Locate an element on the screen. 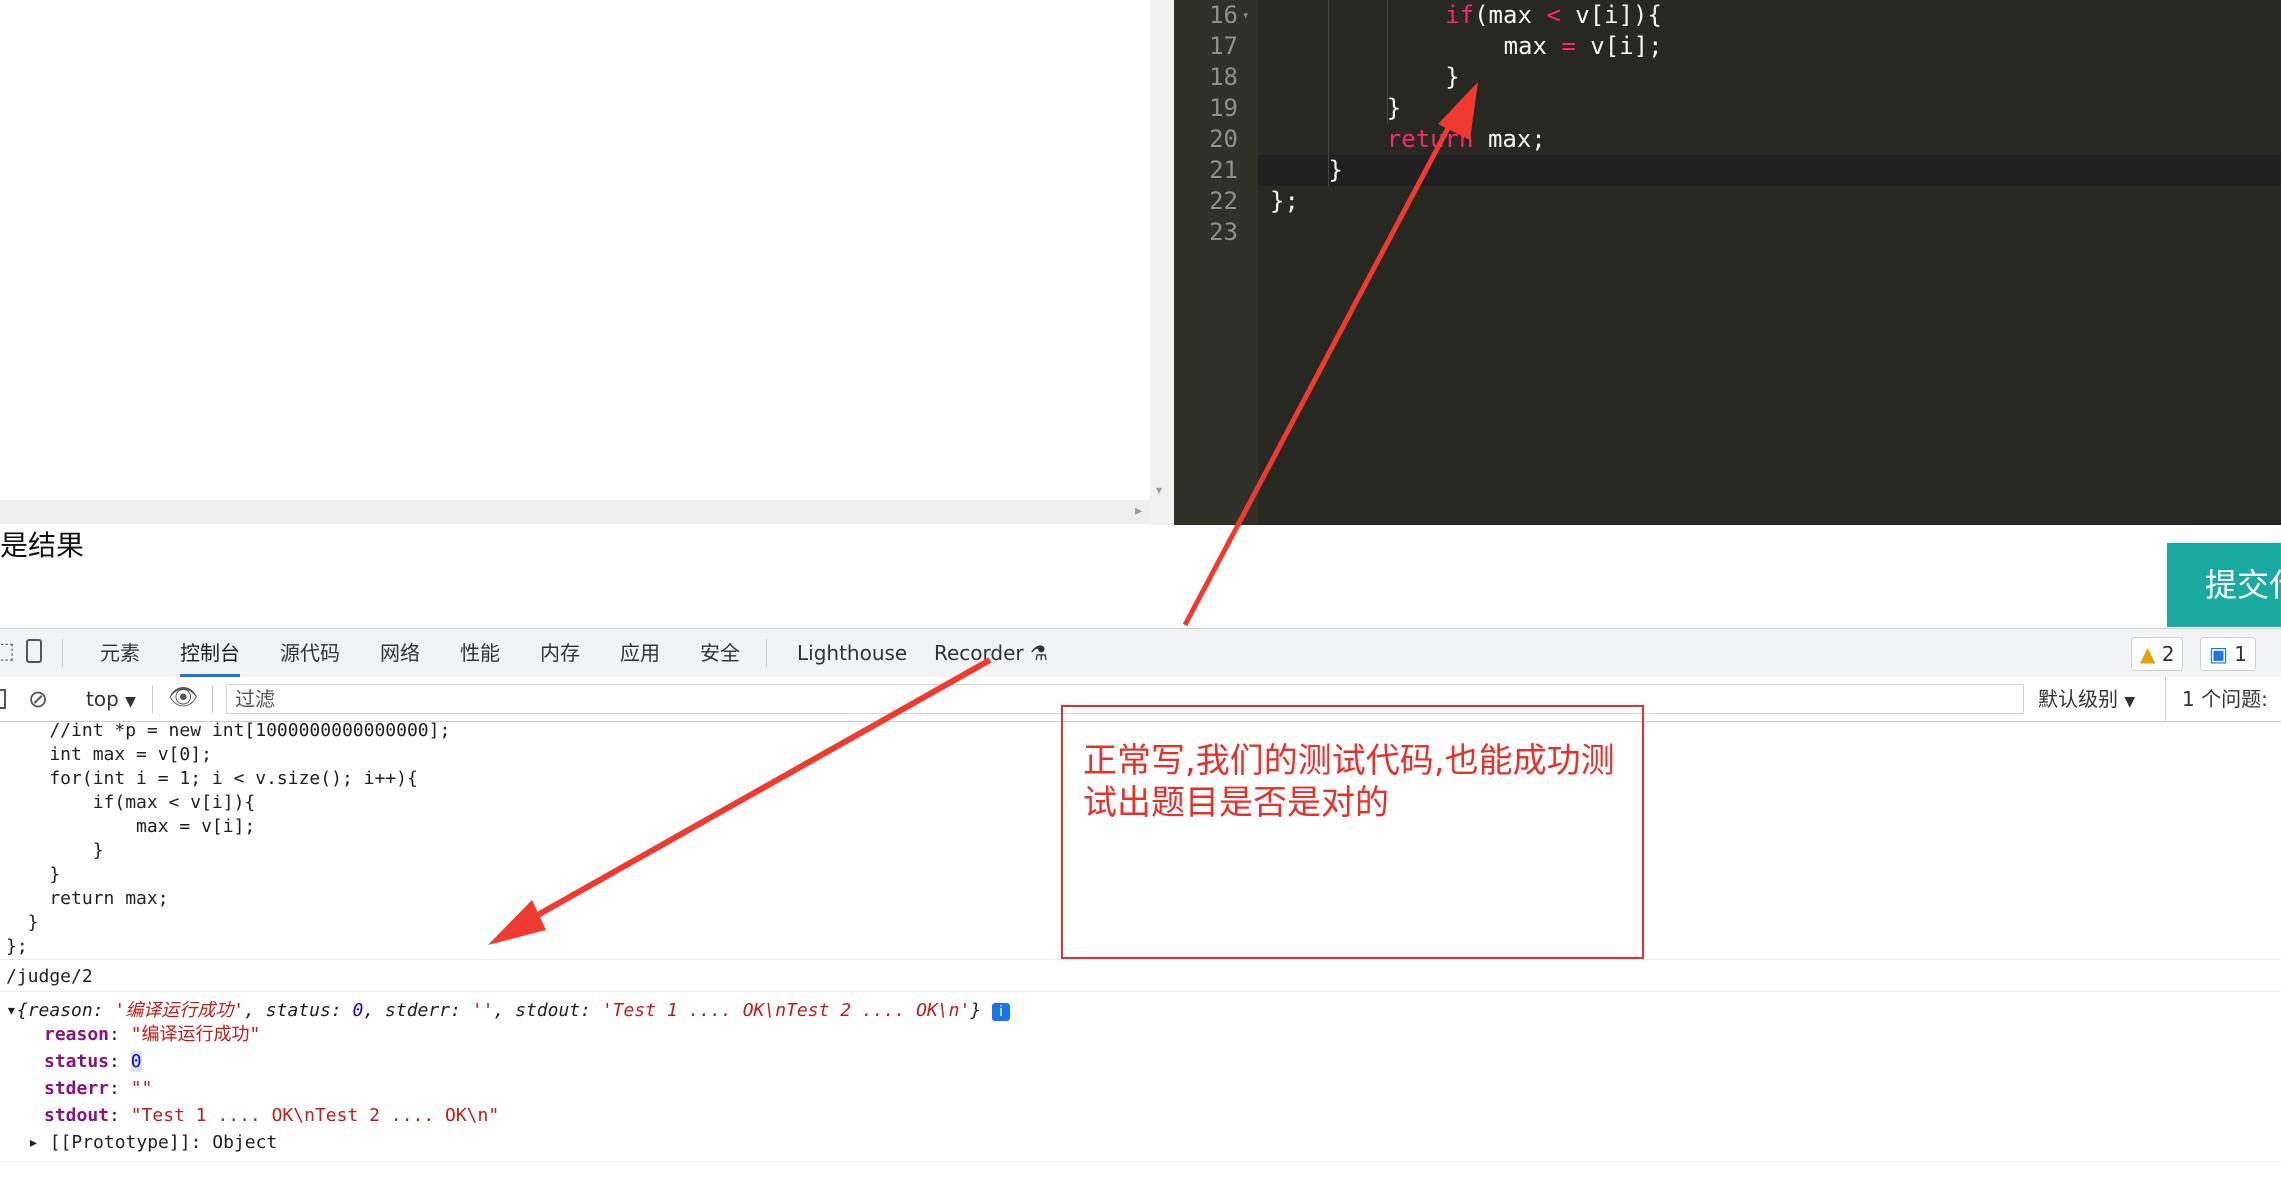  line-number: 18 is located at coordinates (1223, 77).